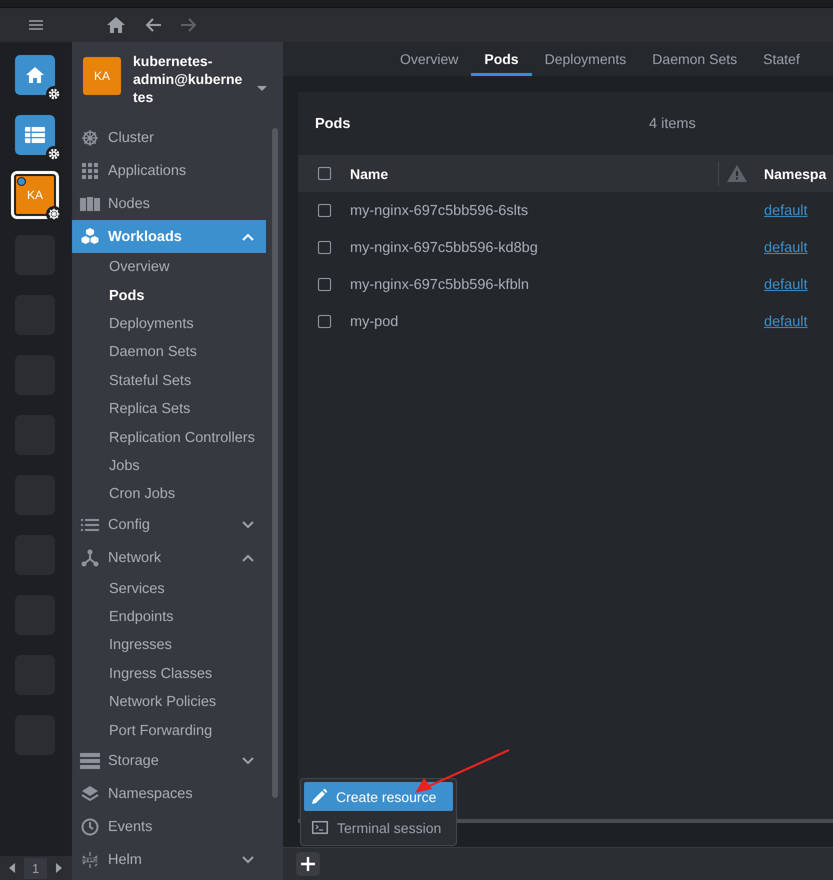  What do you see at coordinates (694, 59) in the screenshot?
I see `tab: Daemon Sets` at bounding box center [694, 59].